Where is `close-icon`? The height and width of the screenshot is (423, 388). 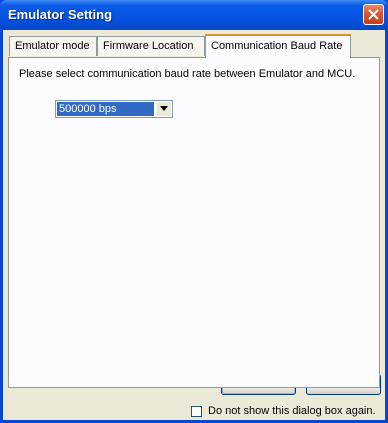 close-icon is located at coordinates (373, 14).